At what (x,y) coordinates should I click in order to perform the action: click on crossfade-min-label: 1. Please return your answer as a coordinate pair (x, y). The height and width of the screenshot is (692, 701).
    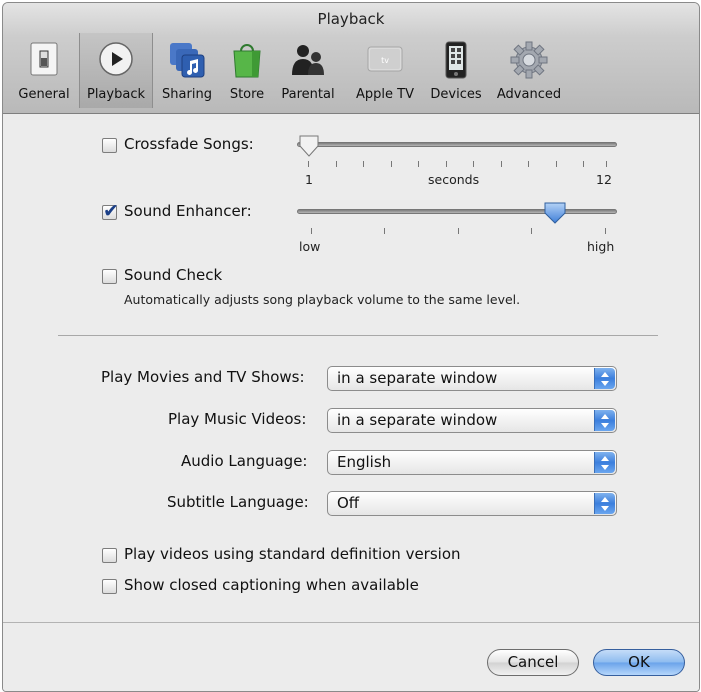
    Looking at the image, I should click on (309, 179).